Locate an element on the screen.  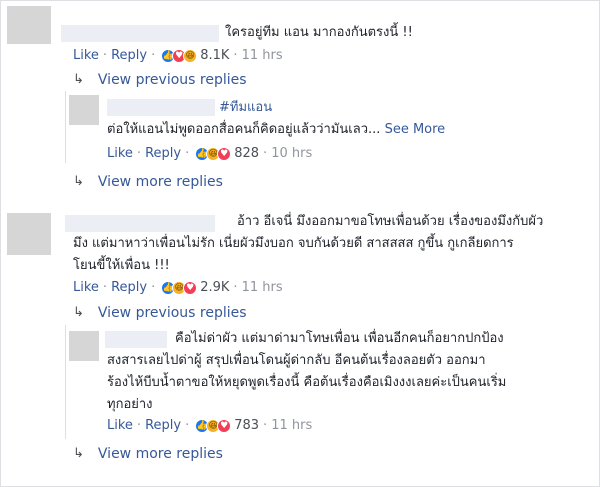
comment-text: ใครอยู่ทีม แอน มากองกันตรงนี้ !! is located at coordinates (319, 32).